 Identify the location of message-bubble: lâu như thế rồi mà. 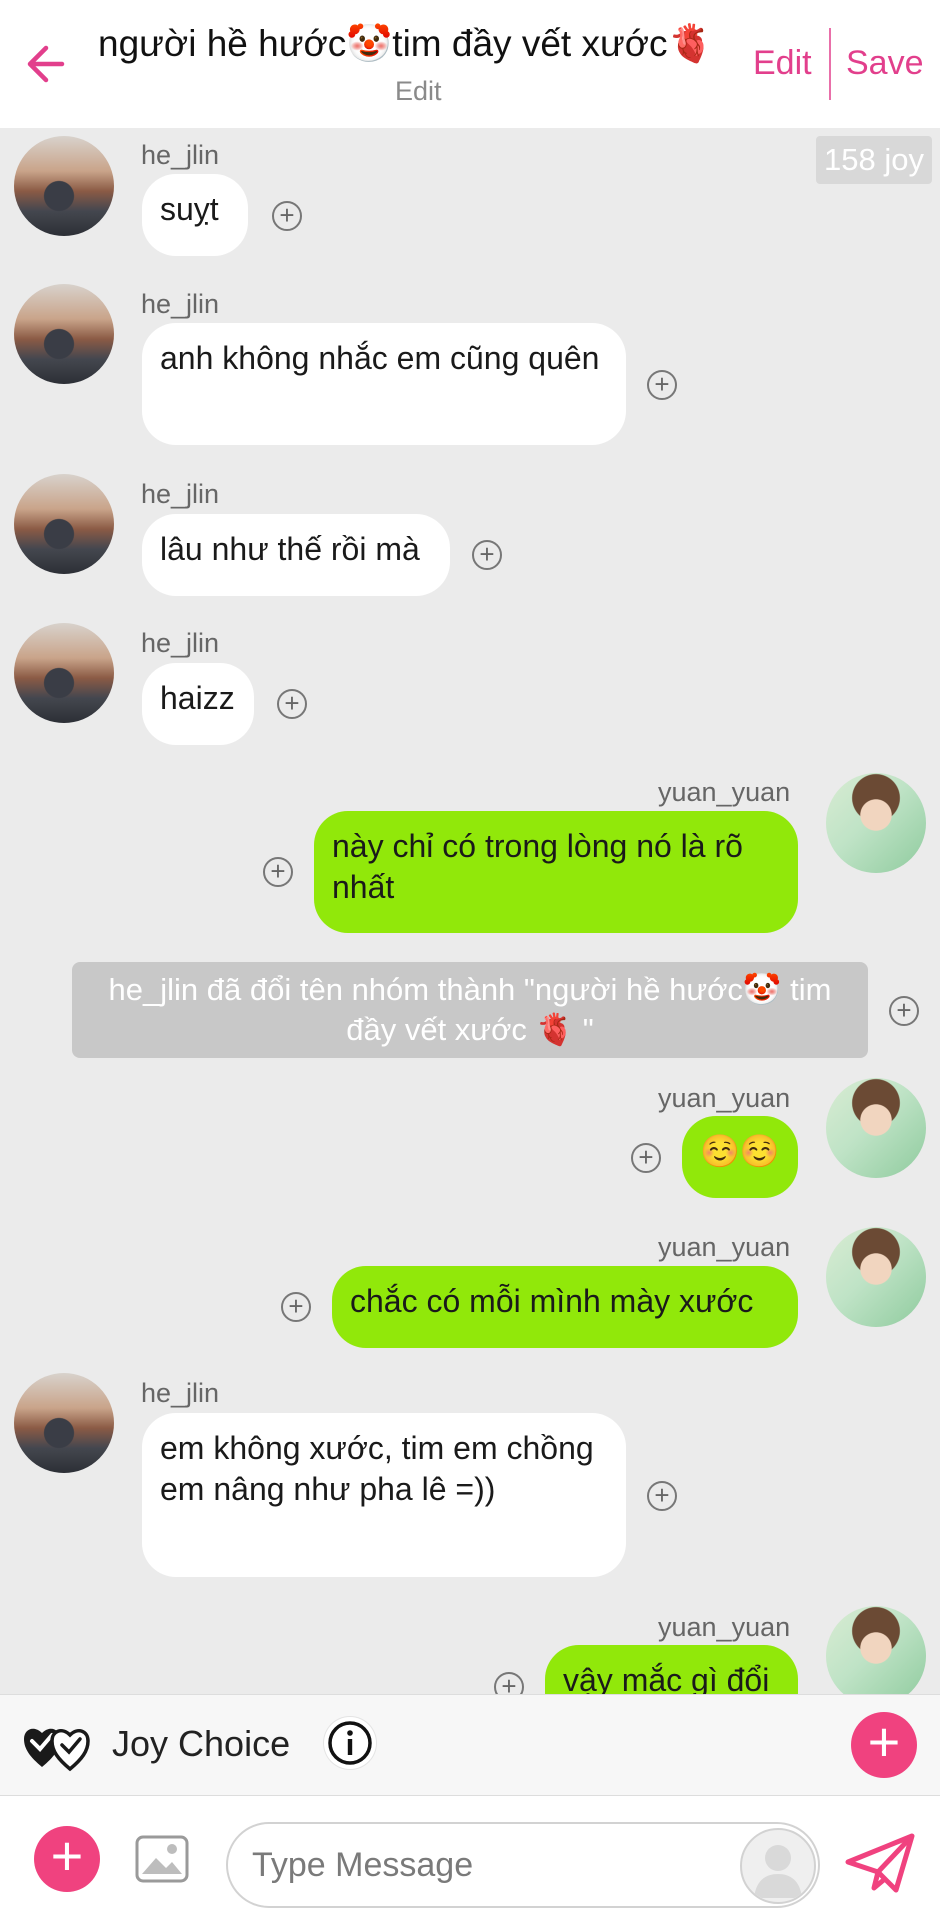
(296, 555).